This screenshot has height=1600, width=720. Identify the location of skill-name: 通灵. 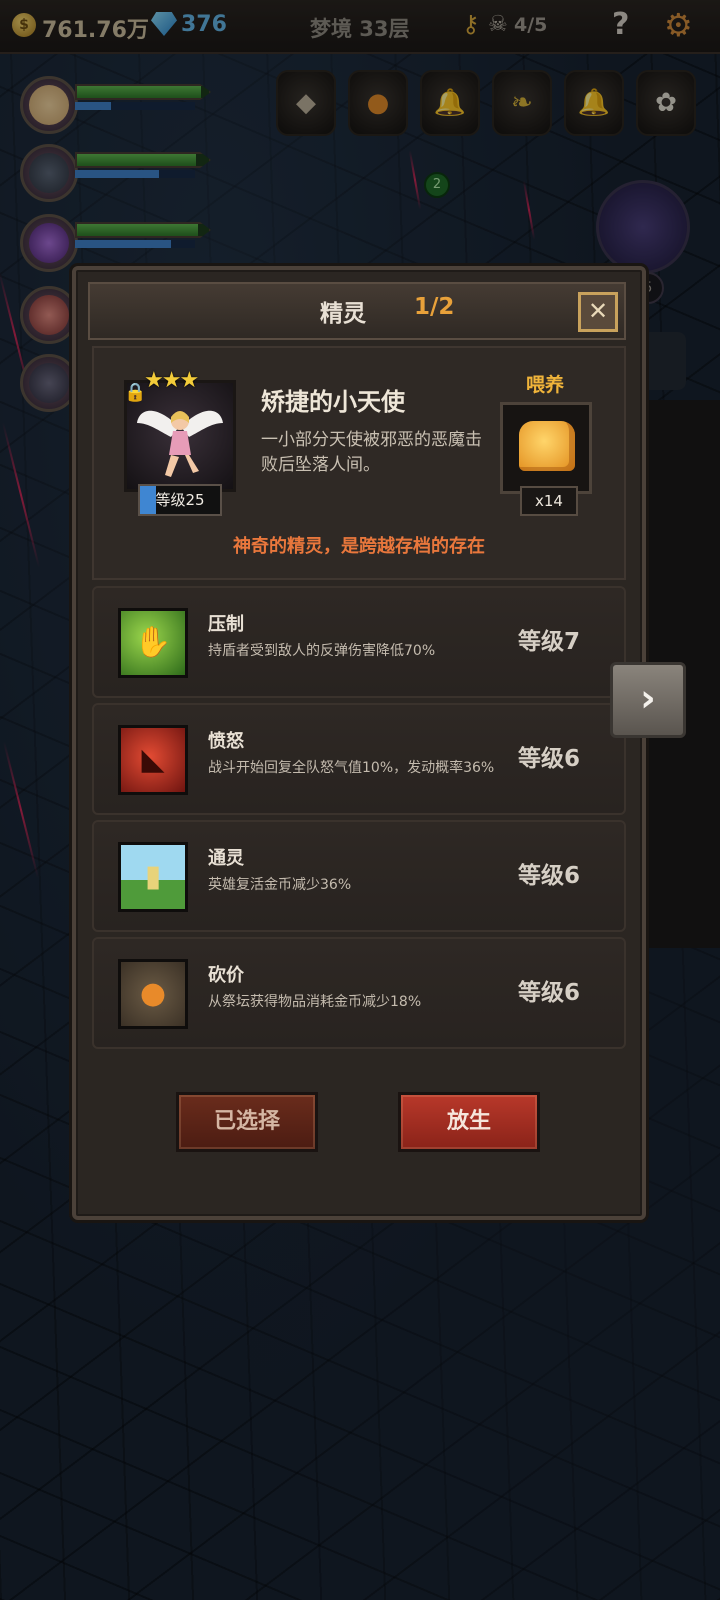
(226, 858).